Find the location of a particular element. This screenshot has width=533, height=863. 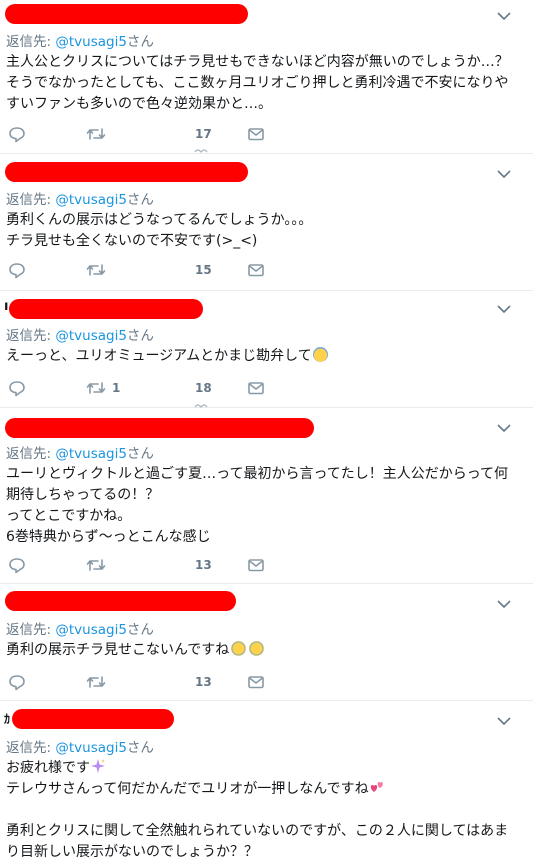

tweet-actions: 17 is located at coordinates (266, 134).